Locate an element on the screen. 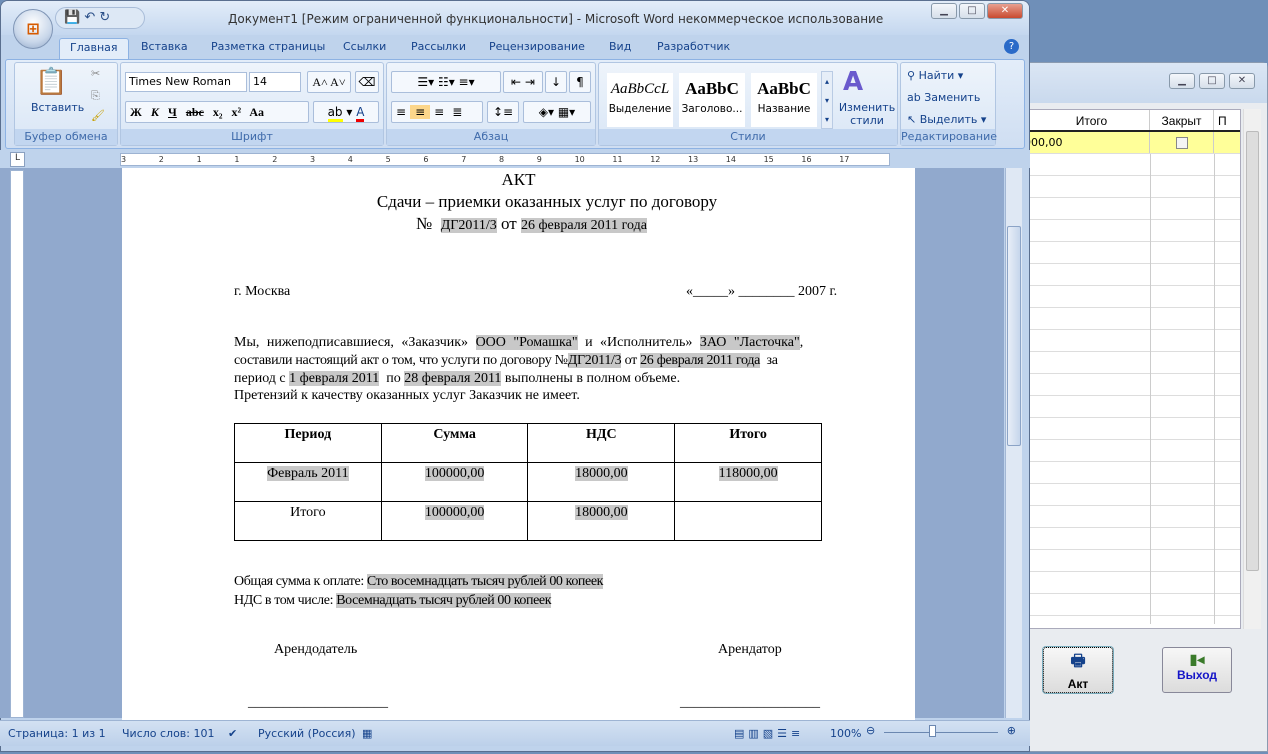  style-emphasis: AaBbCcL Выделение is located at coordinates (640, 100).